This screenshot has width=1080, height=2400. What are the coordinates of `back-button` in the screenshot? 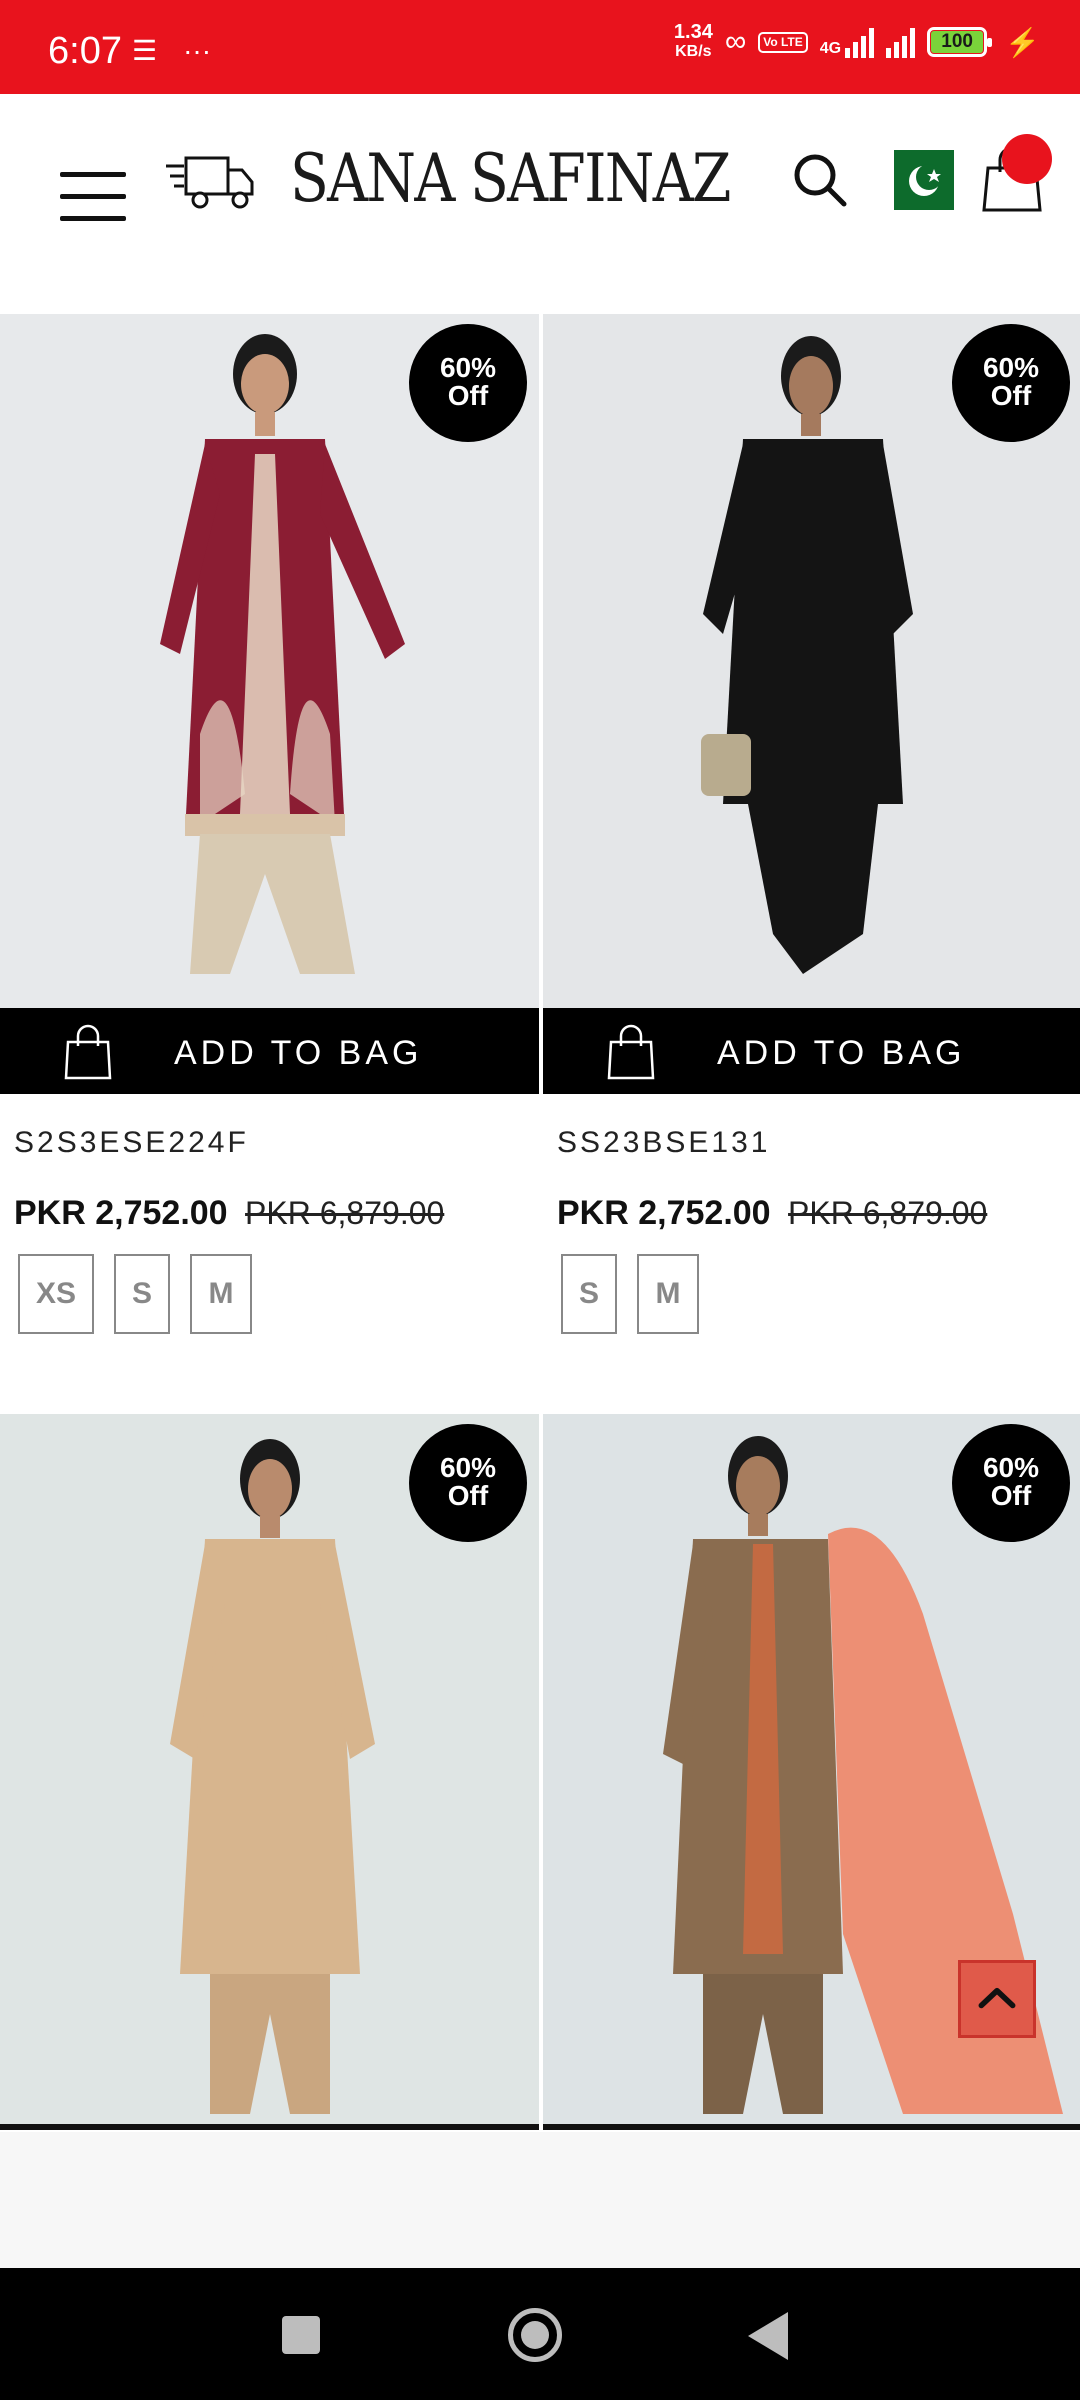 It's located at (768, 2336).